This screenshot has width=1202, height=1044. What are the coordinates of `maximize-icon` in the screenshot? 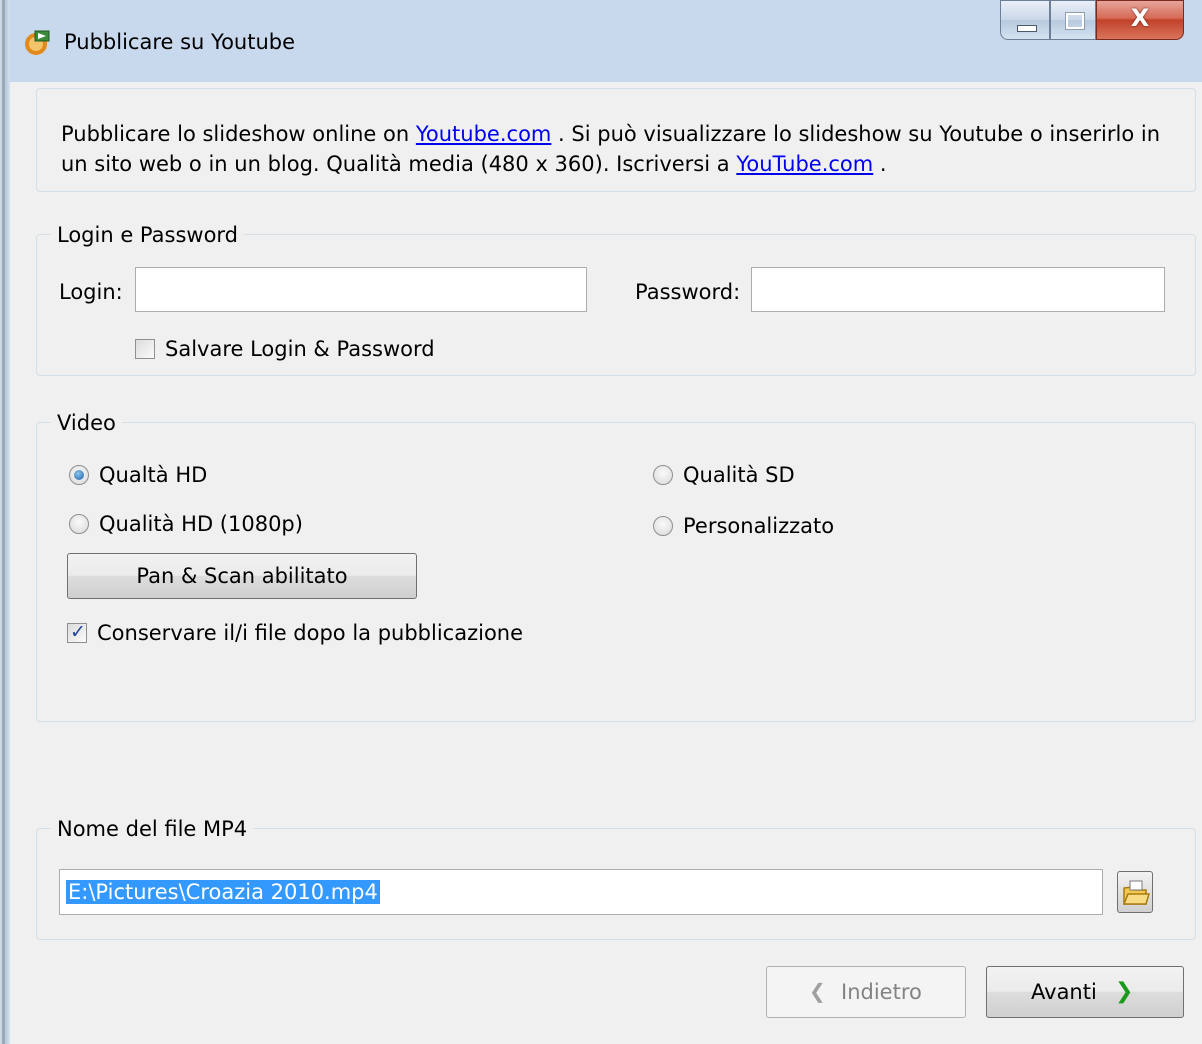 It's located at (1075, 21).